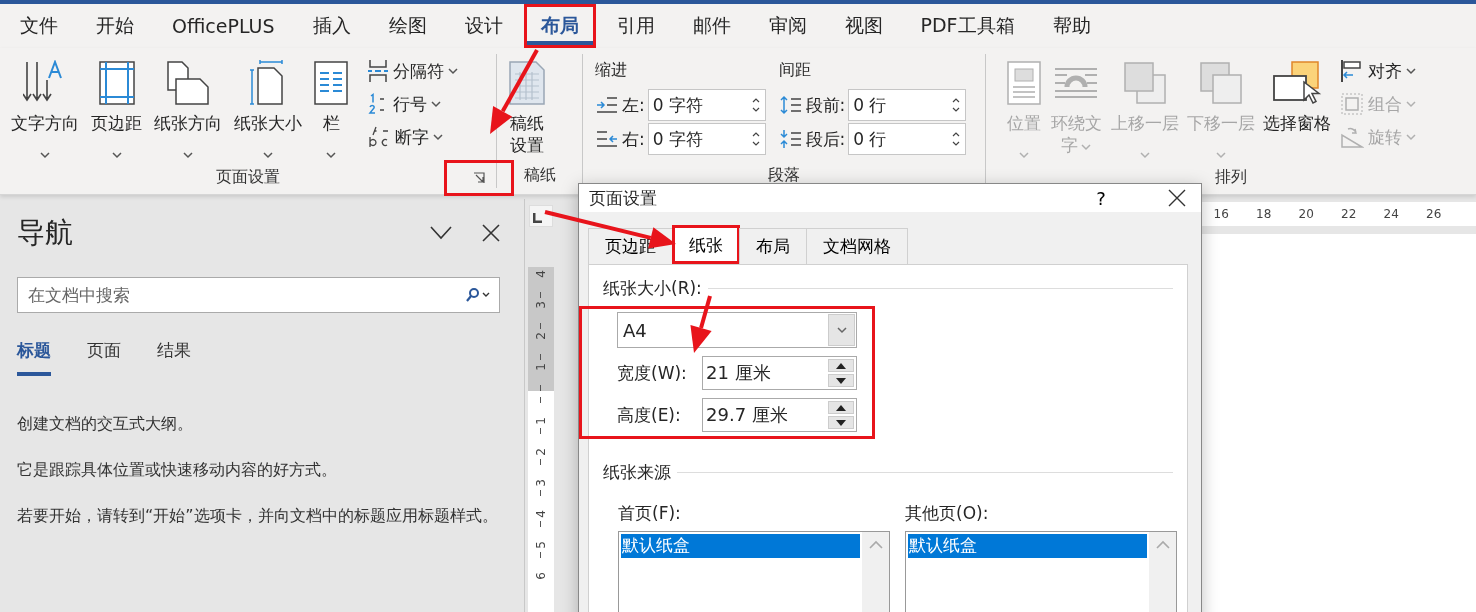 This screenshot has width=1476, height=612. What do you see at coordinates (34, 357) in the screenshot?
I see `pane-tab: 标题` at bounding box center [34, 357].